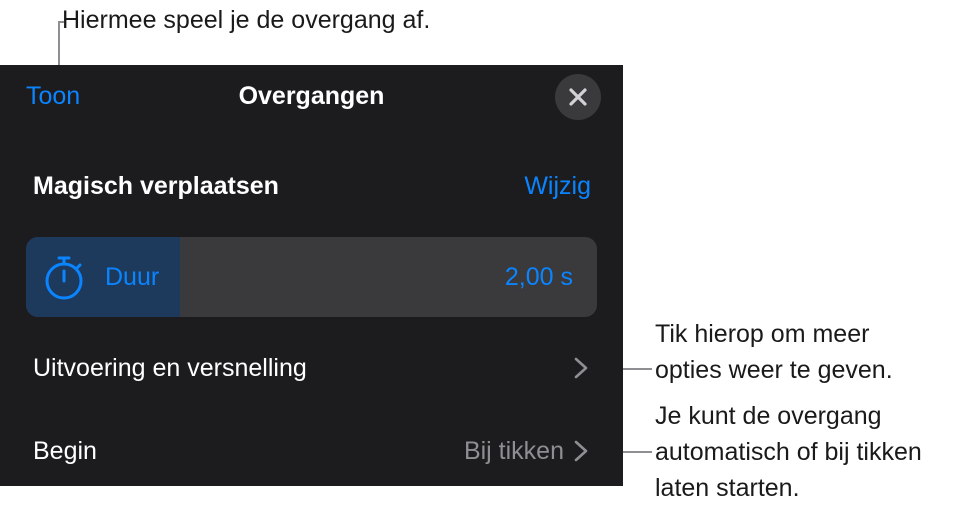 This screenshot has height=508, width=971. I want to click on nav-bar: Toon Overgangen, so click(311, 96).